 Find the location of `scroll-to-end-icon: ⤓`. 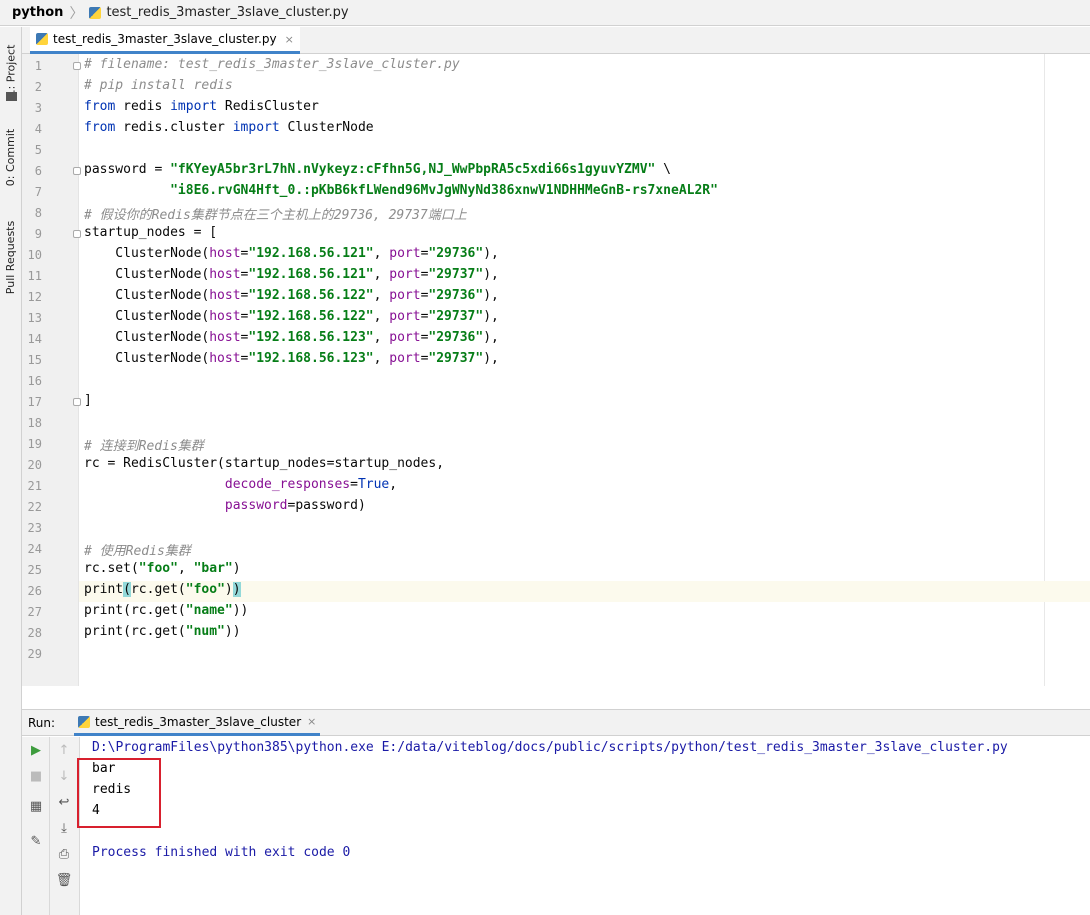

scroll-to-end-icon: ⤓ is located at coordinates (64, 828).